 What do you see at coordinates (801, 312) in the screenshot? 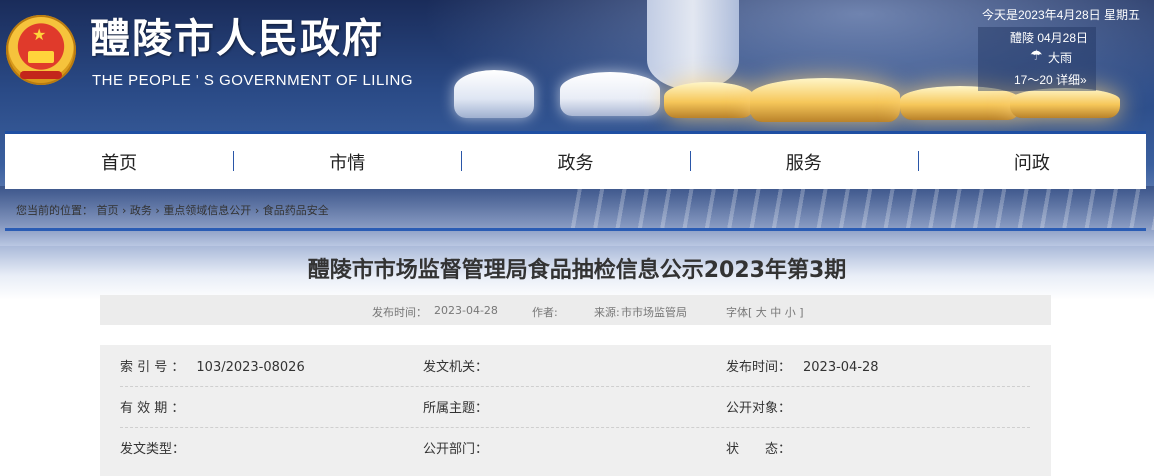
I see `font-size-close: ]` at bounding box center [801, 312].